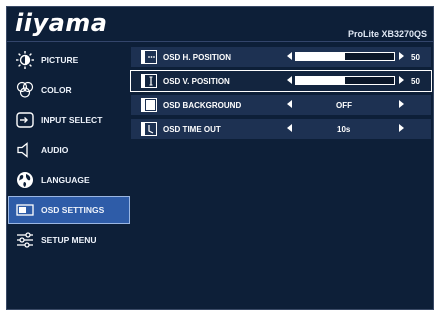 The image size is (440, 317). I want to click on sliders-icon, so click(25, 240).